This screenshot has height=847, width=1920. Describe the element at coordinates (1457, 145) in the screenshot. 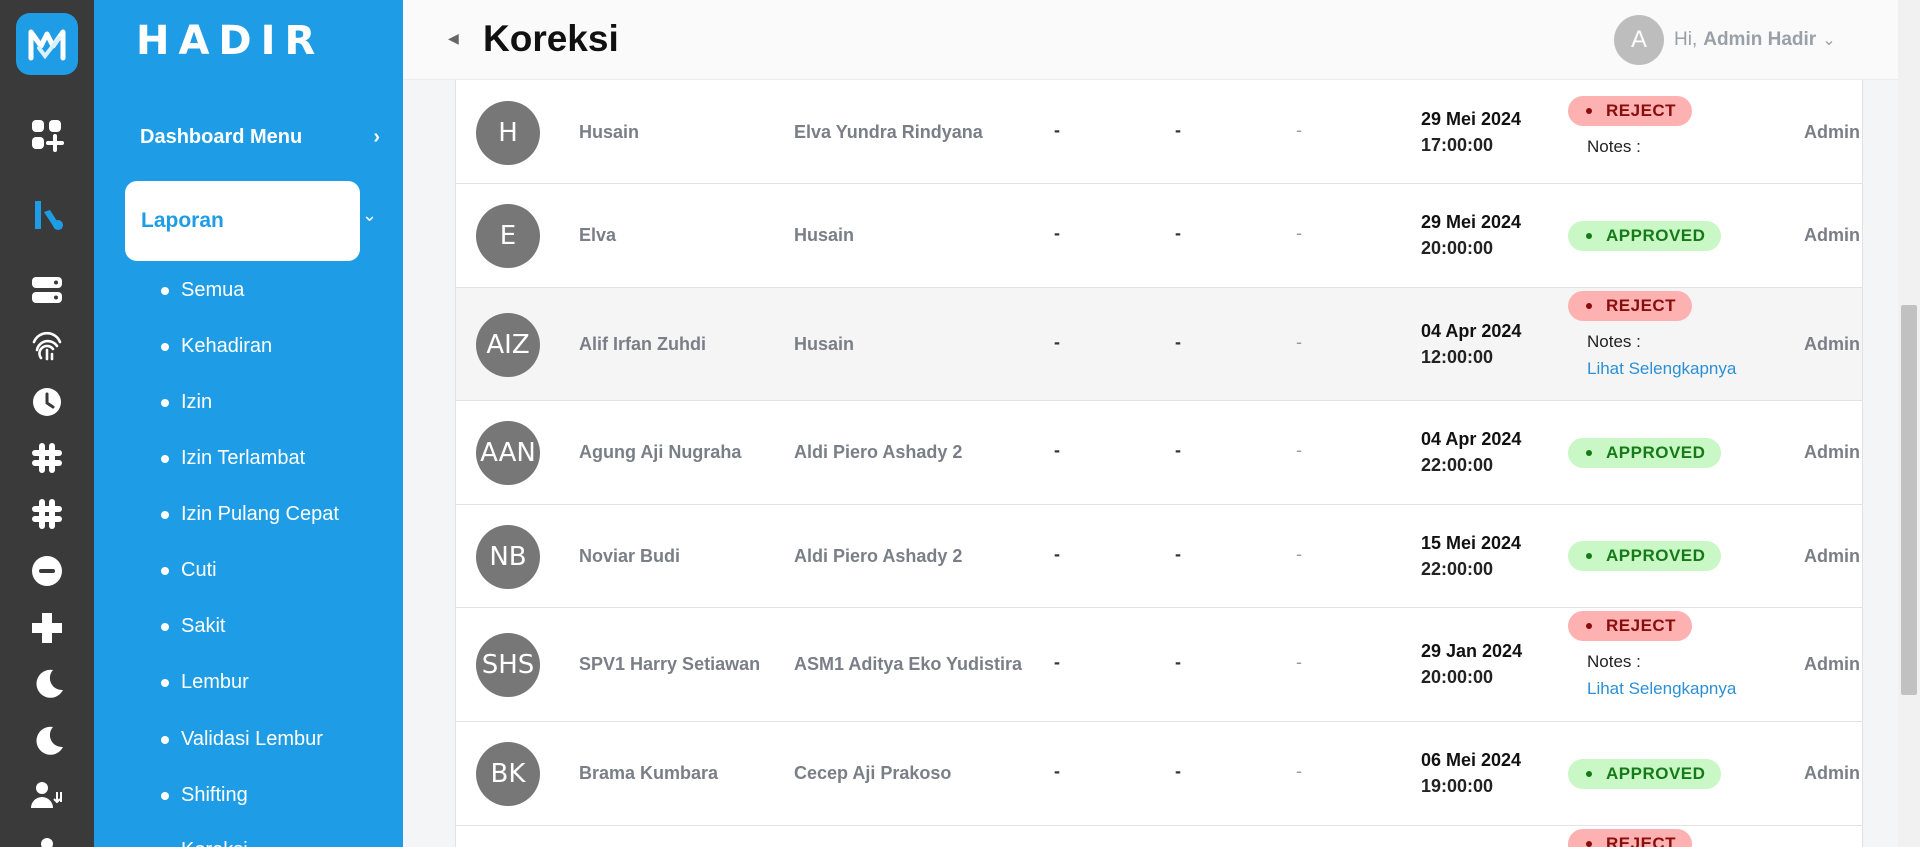

I see `time-text: 17:00:00` at that location.